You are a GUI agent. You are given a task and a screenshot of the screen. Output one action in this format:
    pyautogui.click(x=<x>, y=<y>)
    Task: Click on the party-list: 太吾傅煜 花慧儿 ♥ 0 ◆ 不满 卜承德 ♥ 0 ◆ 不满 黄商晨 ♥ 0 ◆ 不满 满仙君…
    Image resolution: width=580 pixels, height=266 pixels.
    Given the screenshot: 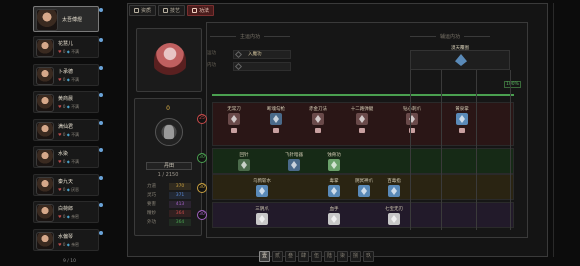 What is the action you would take?
    pyautogui.click(x=68, y=134)
    